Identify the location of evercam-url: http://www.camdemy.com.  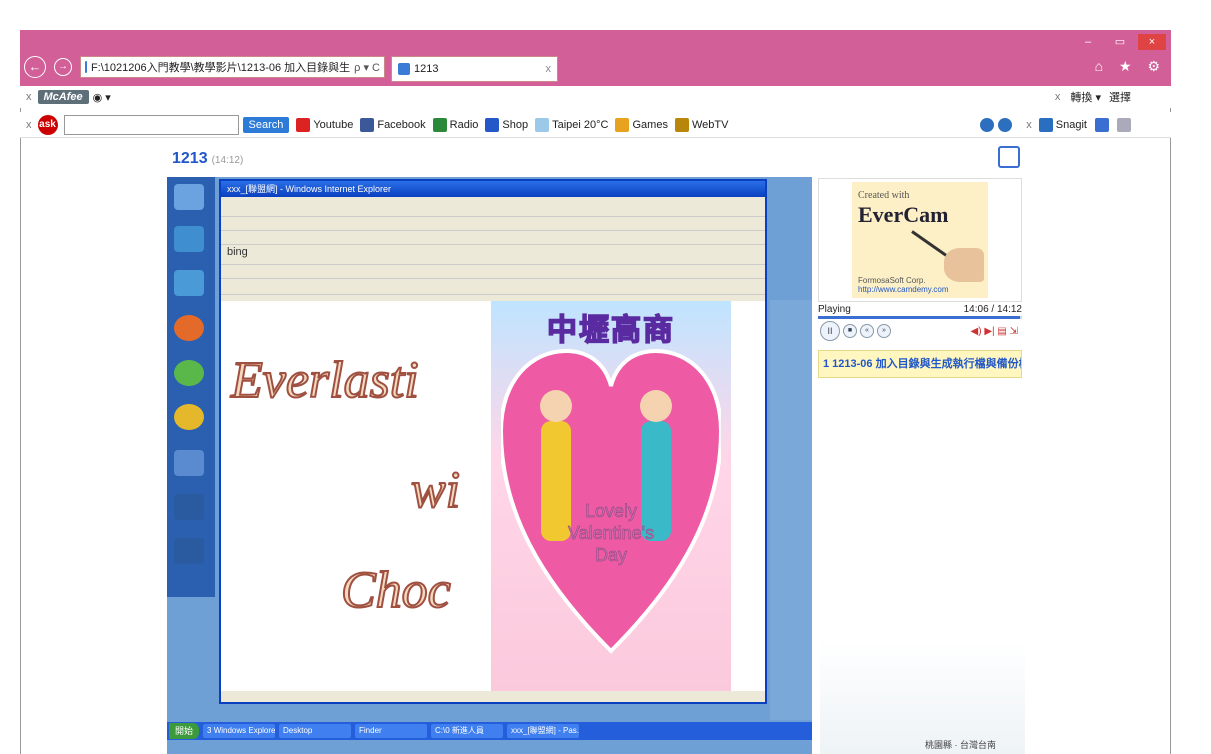
(903, 289).